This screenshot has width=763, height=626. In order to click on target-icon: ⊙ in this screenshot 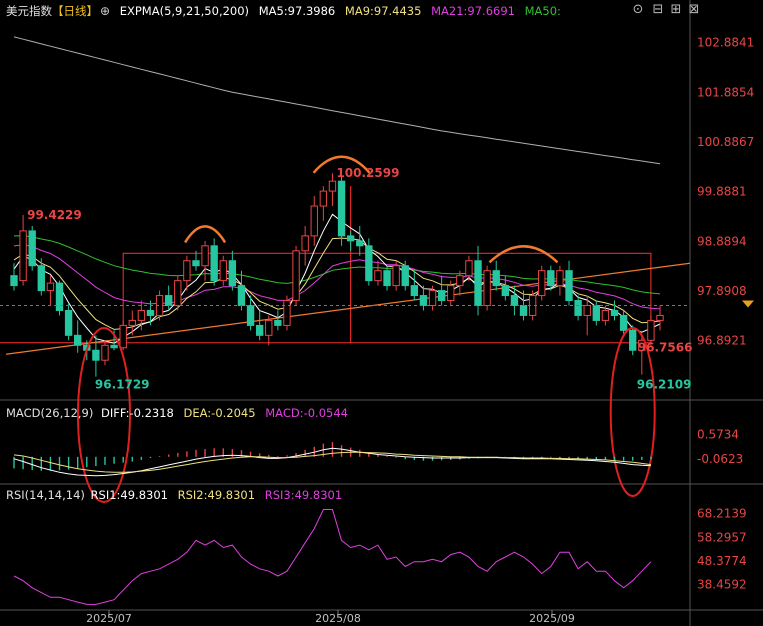, I will do `click(638, 9)`.